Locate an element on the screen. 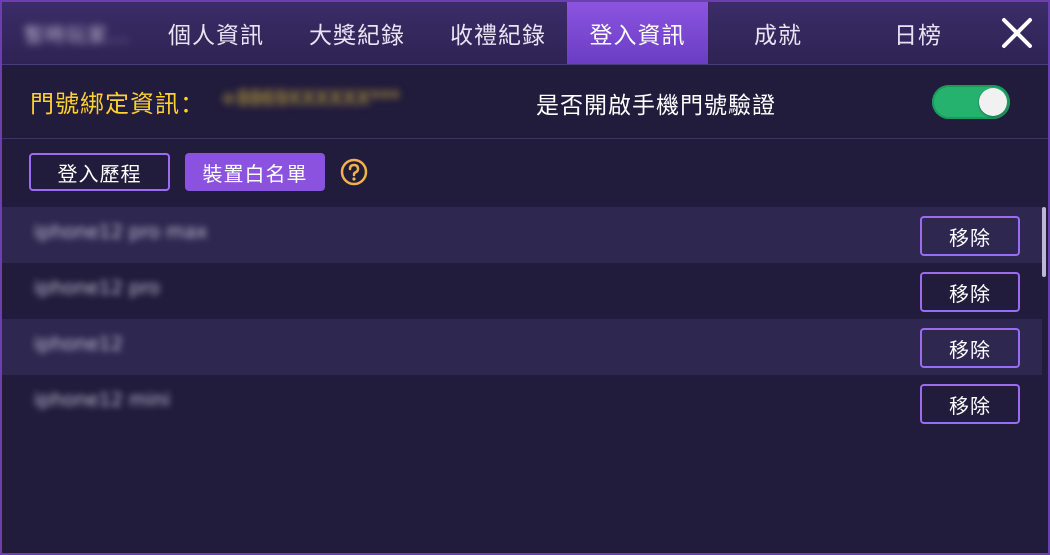  tab-bar: 暫時玩家... 個人資訊 大獎紀錄 收禮紀錄 登入資訊 成就 日榜 is located at coordinates (525, 33).